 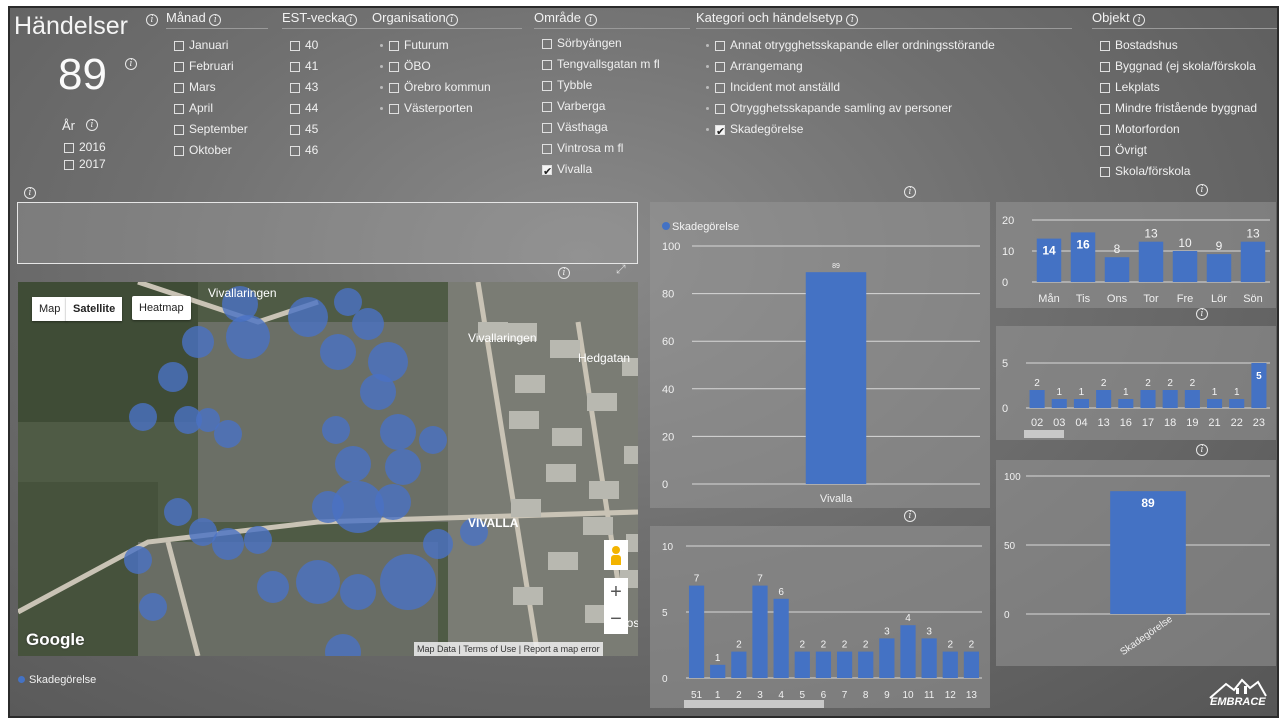 What do you see at coordinates (451, 108) in the screenshot?
I see `slicer-option: Västerporten` at bounding box center [451, 108].